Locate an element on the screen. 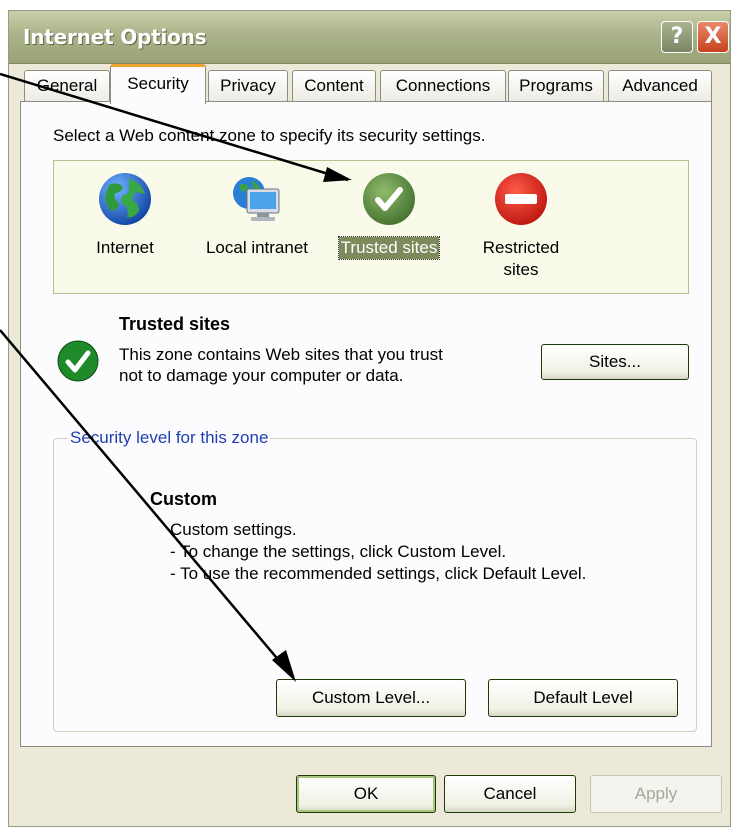  globe-icon is located at coordinates (125, 199).